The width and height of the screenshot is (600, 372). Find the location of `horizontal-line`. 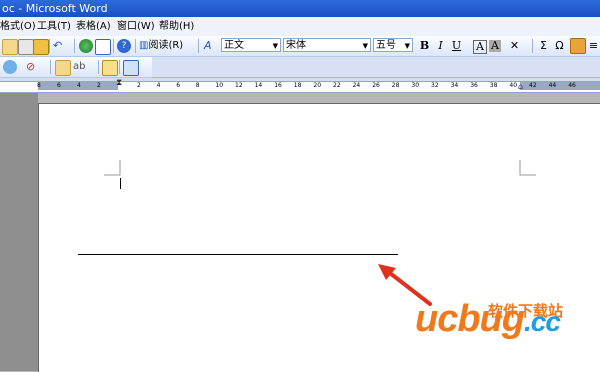

horizontal-line is located at coordinates (238, 254).